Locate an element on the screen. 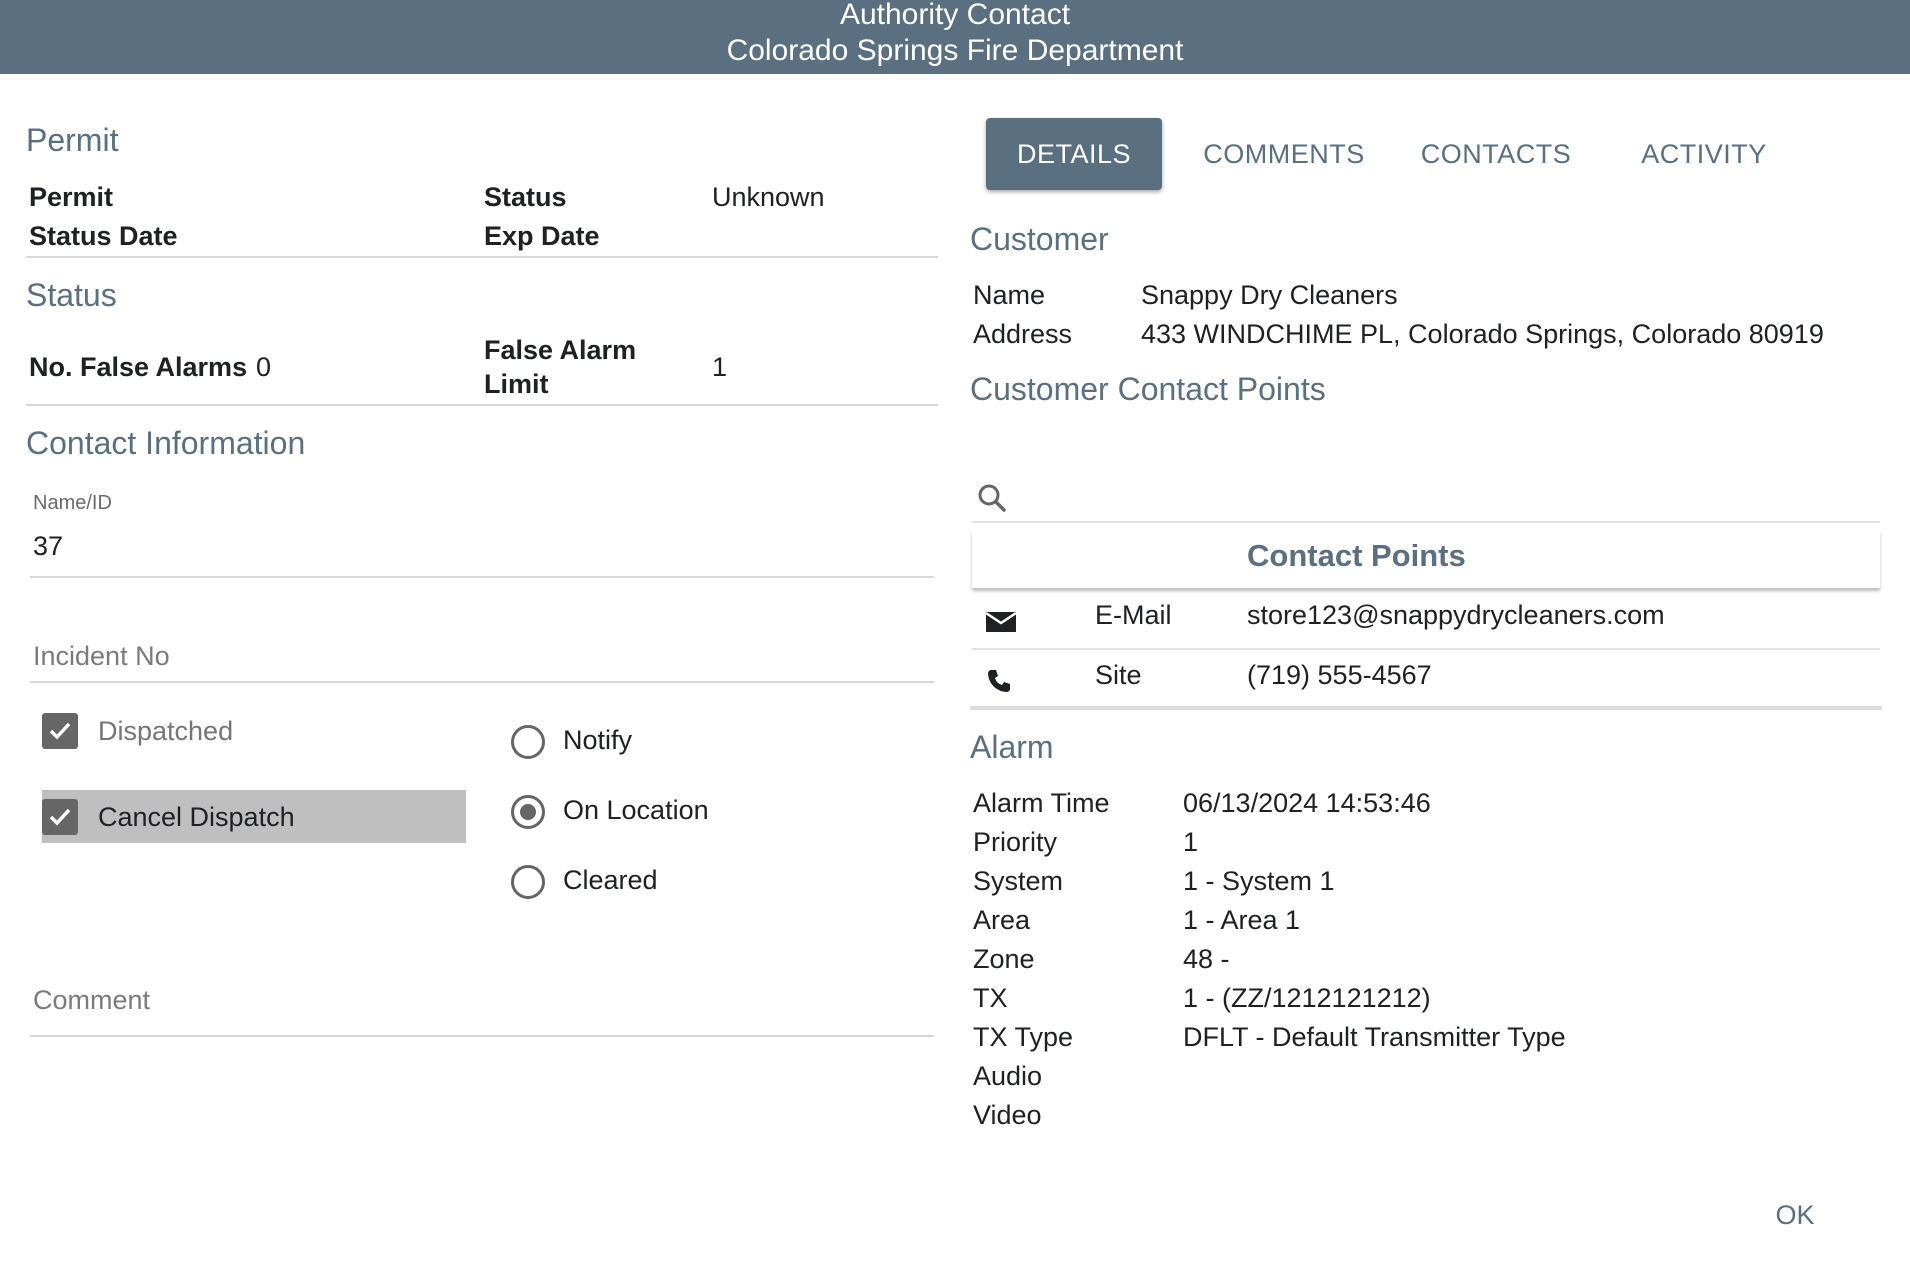 This screenshot has width=1910, height=1262. radio-selected-dot is located at coordinates (528, 812).